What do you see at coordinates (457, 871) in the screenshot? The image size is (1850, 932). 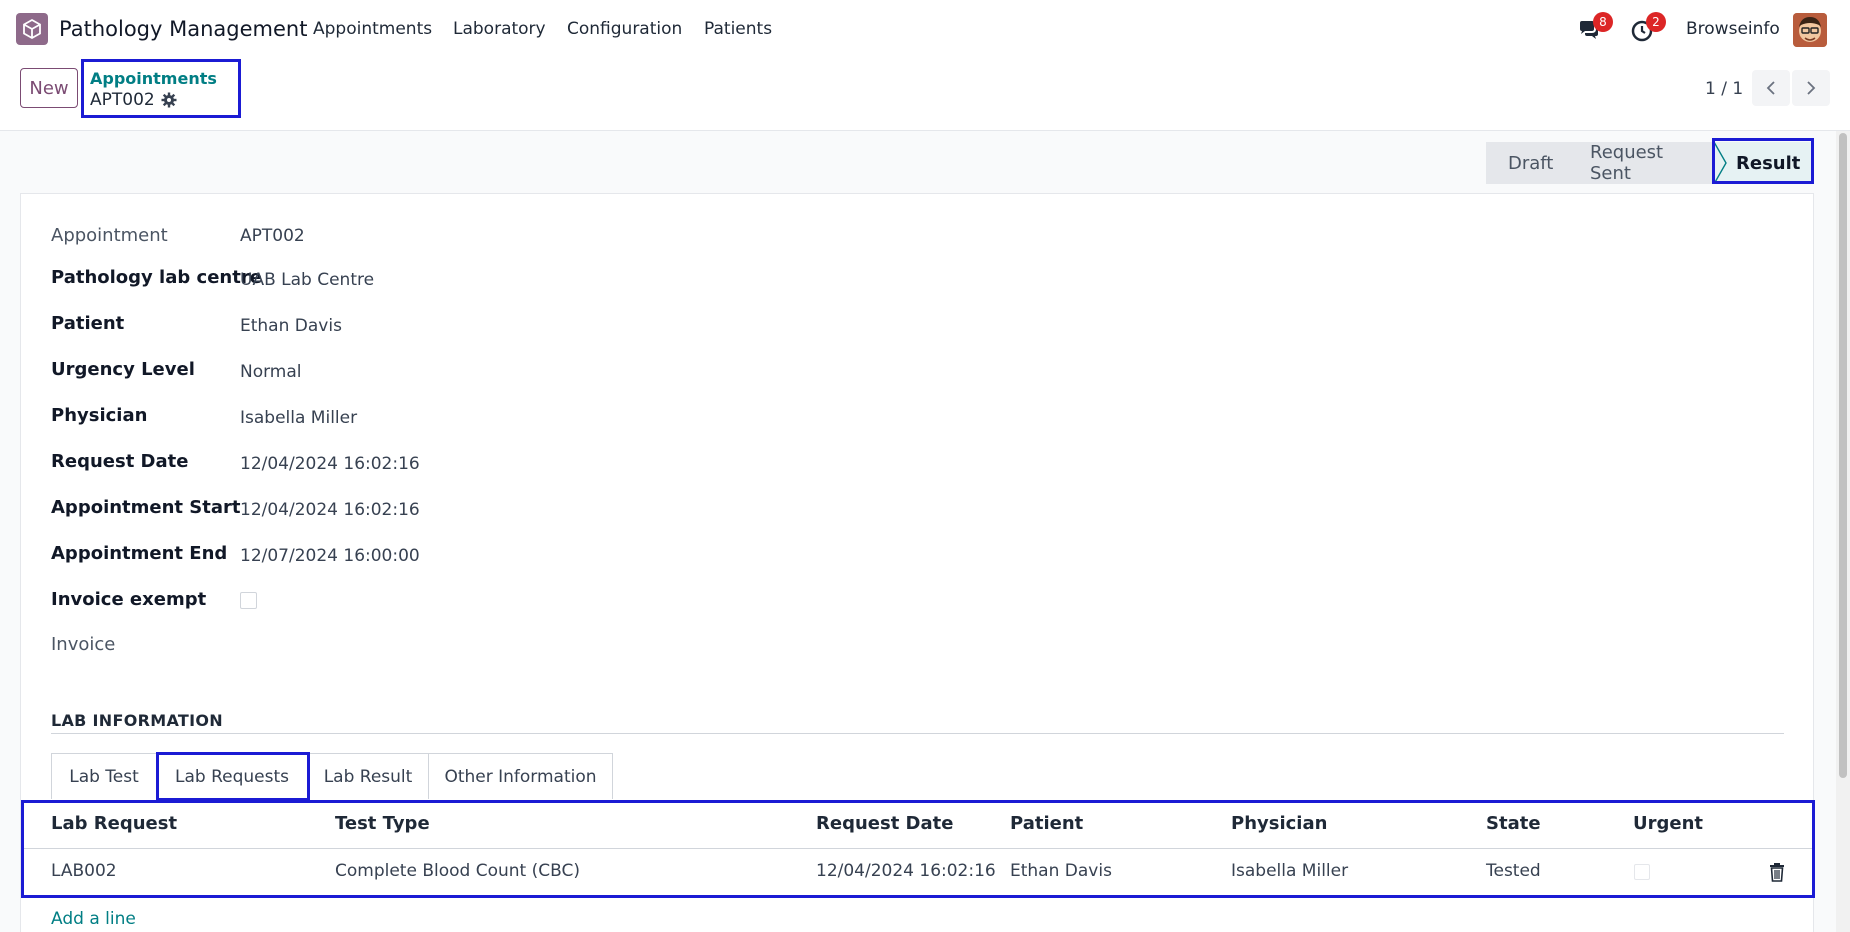 I see `cell-test-type: Complete Blood Count (CBC)` at bounding box center [457, 871].